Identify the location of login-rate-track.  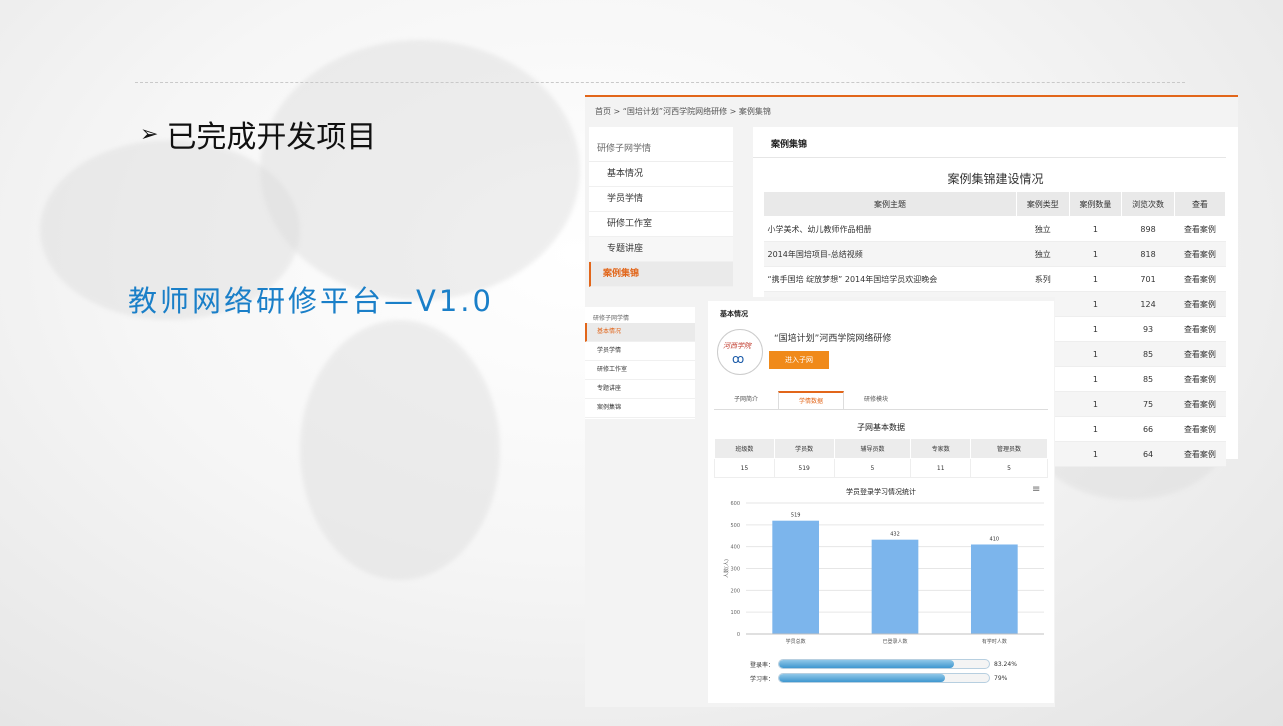
(884, 664).